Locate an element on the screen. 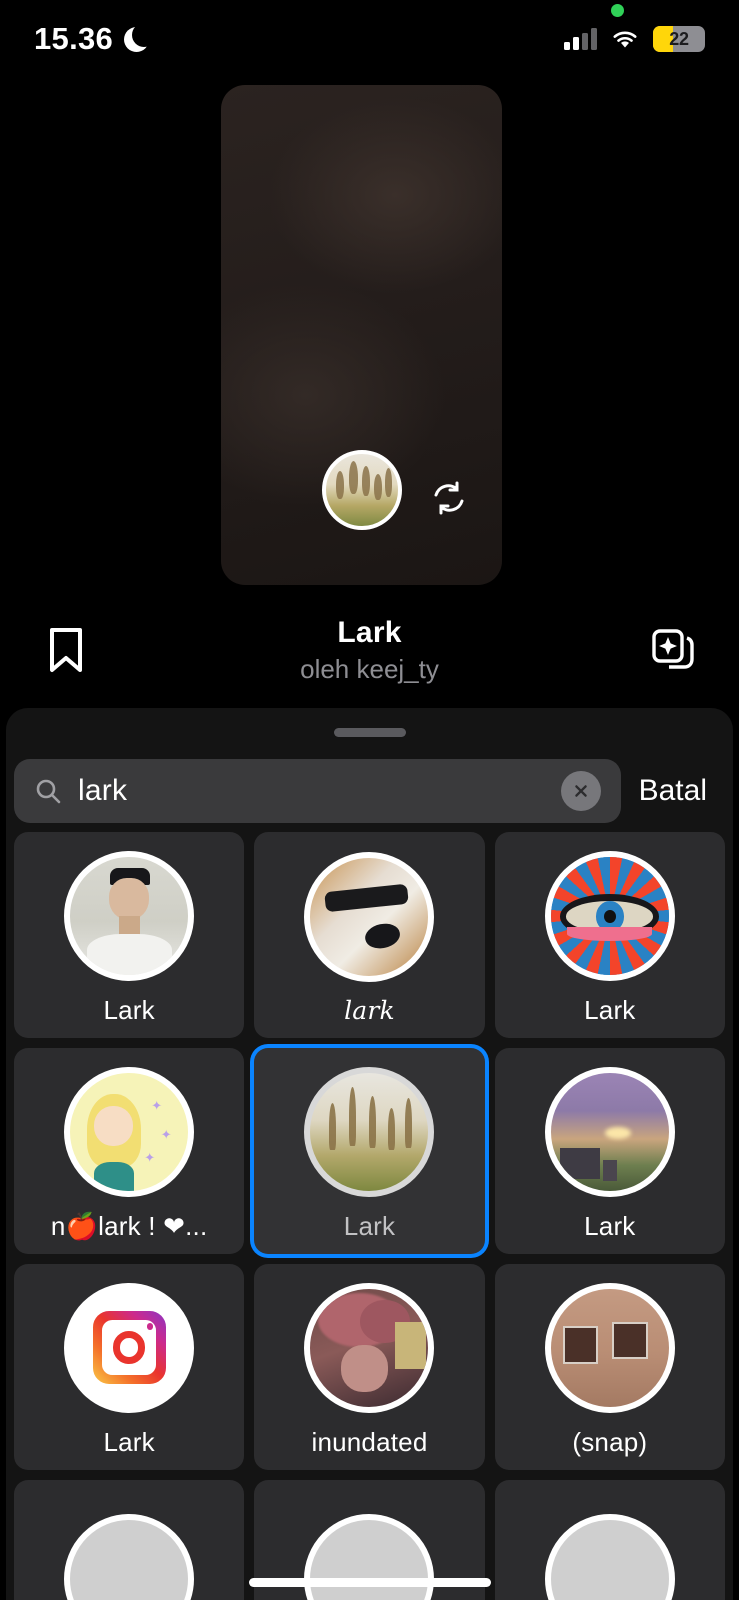 Image resolution: width=739 pixels, height=1600 pixels. green-recording-dot is located at coordinates (617, 10).